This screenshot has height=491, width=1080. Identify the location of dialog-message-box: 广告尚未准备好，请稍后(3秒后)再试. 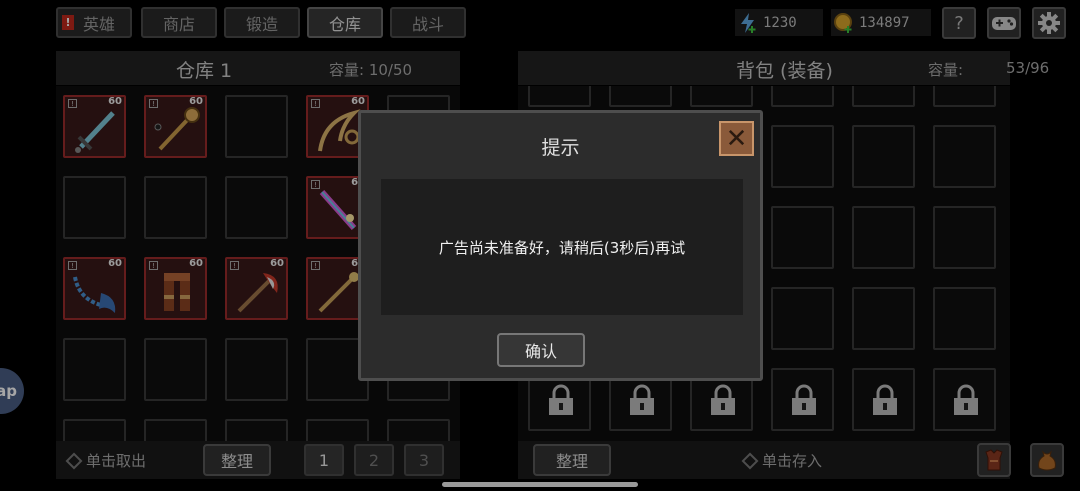
(562, 247).